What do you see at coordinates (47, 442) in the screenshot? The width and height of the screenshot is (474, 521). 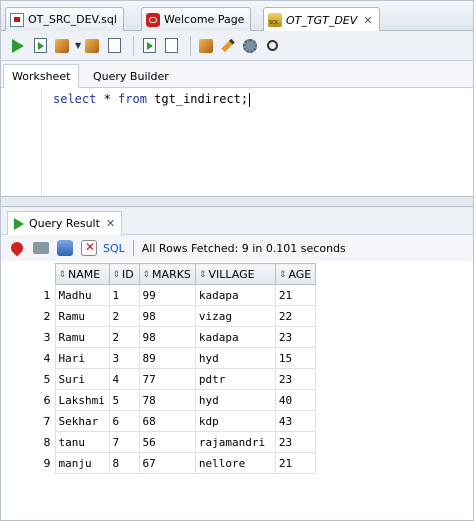 I see `row-number: 8` at bounding box center [47, 442].